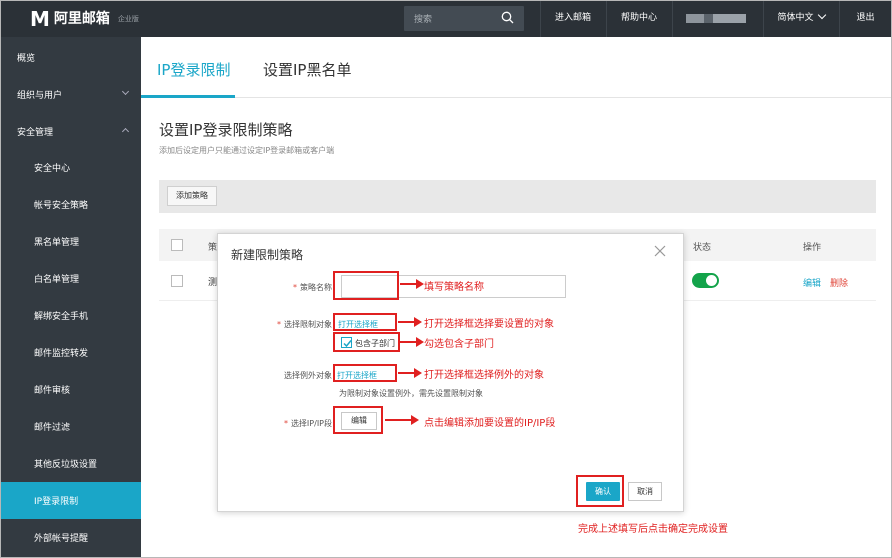 The width and height of the screenshot is (892, 558). What do you see at coordinates (307, 423) in the screenshot?
I see `ip-range-label: * 选择IP/IP段` at bounding box center [307, 423].